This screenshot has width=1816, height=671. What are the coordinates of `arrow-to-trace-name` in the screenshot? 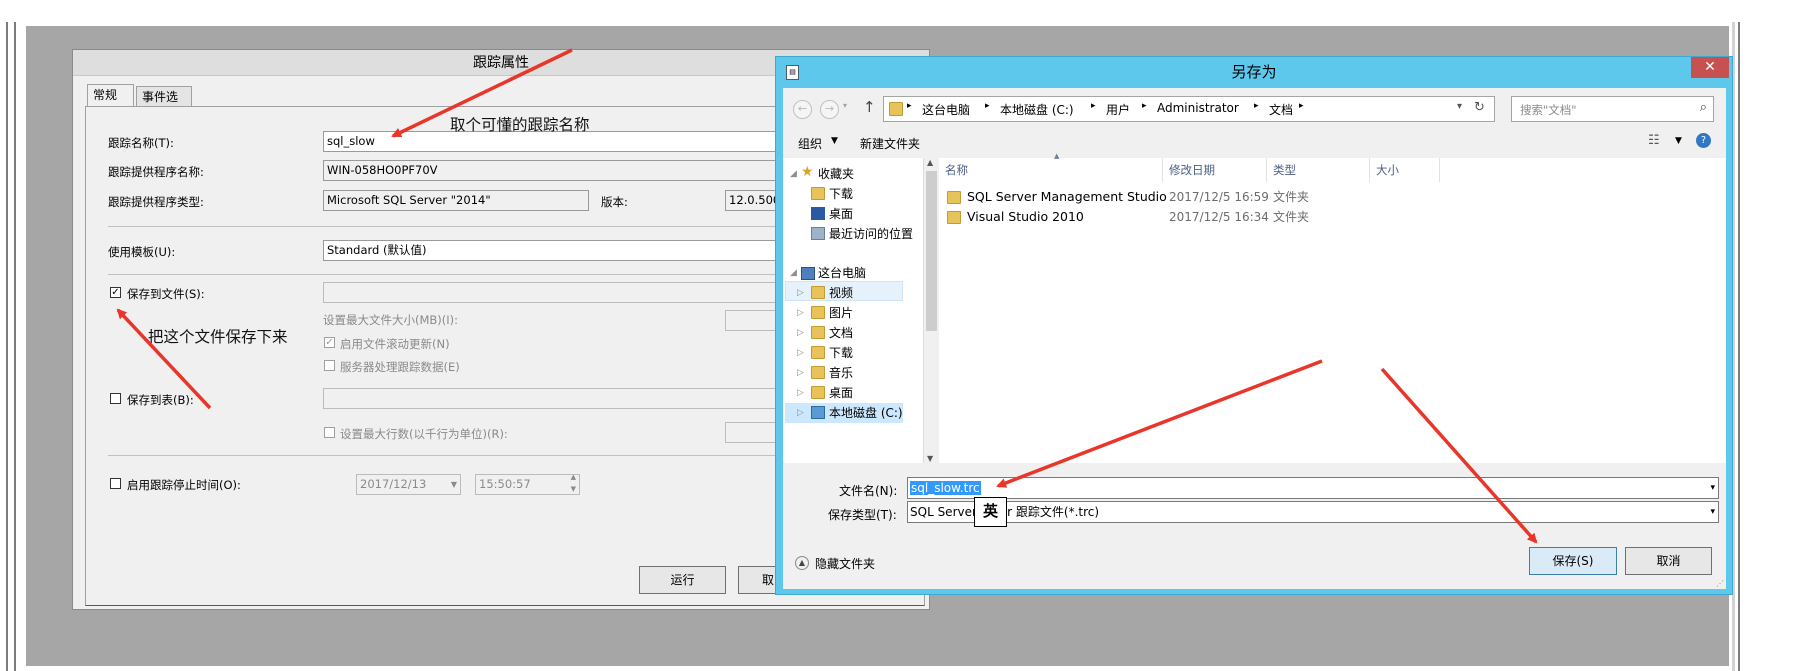 It's located at (482, 93).